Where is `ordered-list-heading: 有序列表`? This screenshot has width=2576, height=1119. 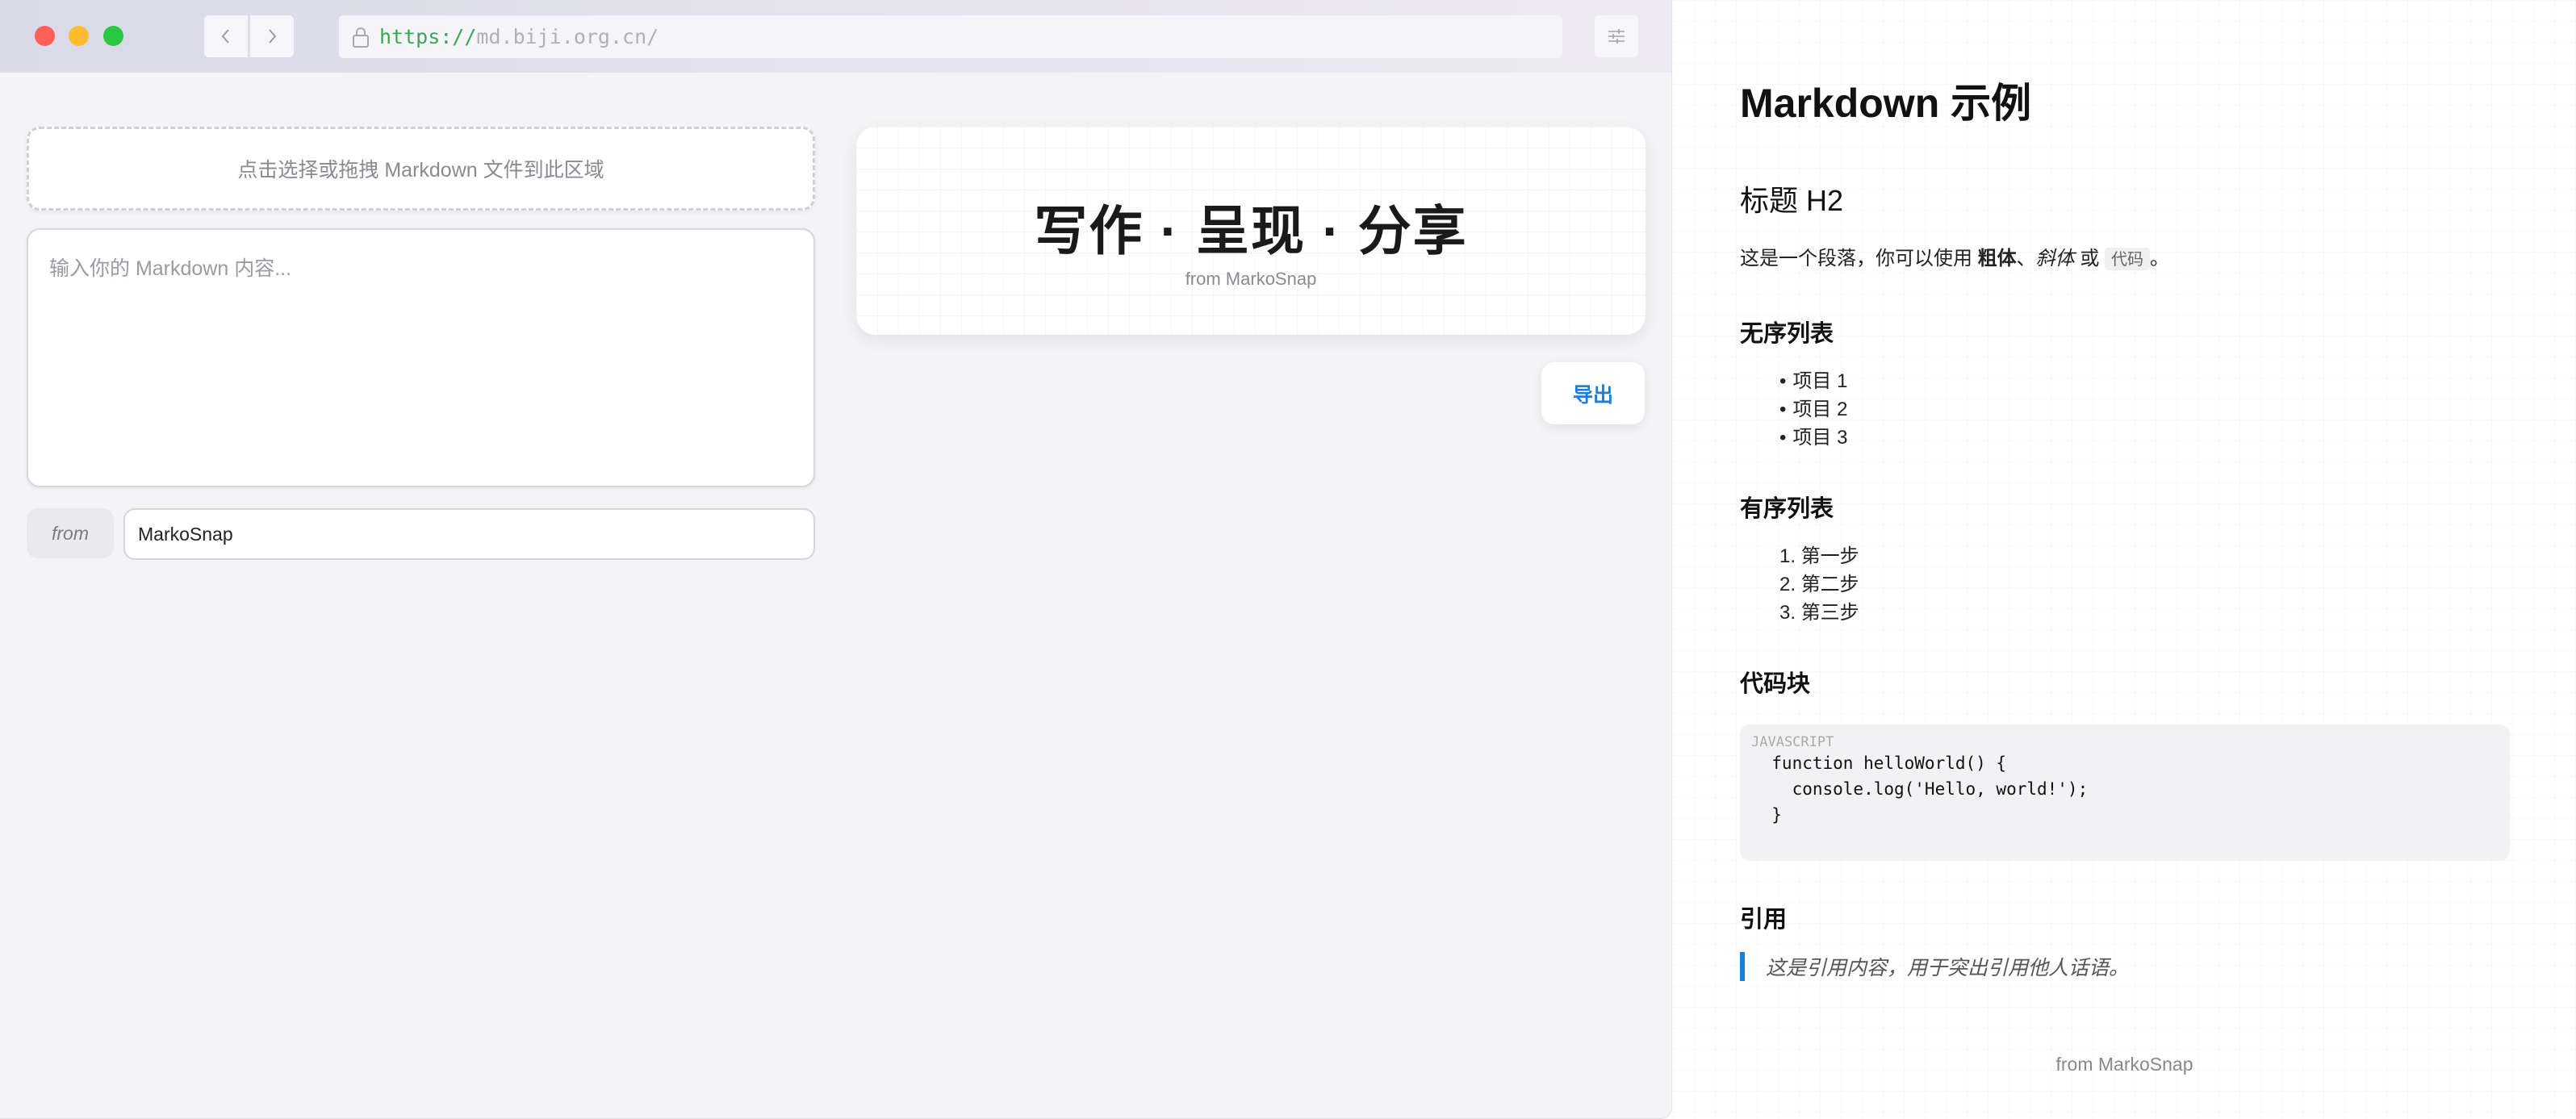
ordered-list-heading: 有序列表 is located at coordinates (1787, 509).